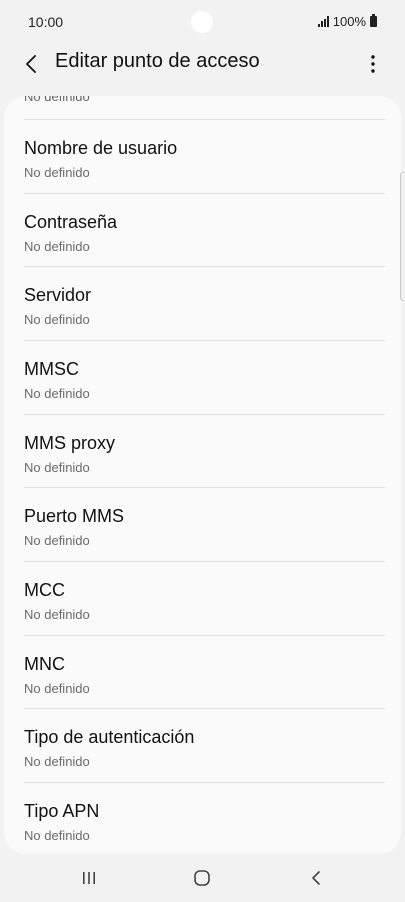 The height and width of the screenshot is (902, 405). What do you see at coordinates (323, 21) in the screenshot?
I see `signal-icon` at bounding box center [323, 21].